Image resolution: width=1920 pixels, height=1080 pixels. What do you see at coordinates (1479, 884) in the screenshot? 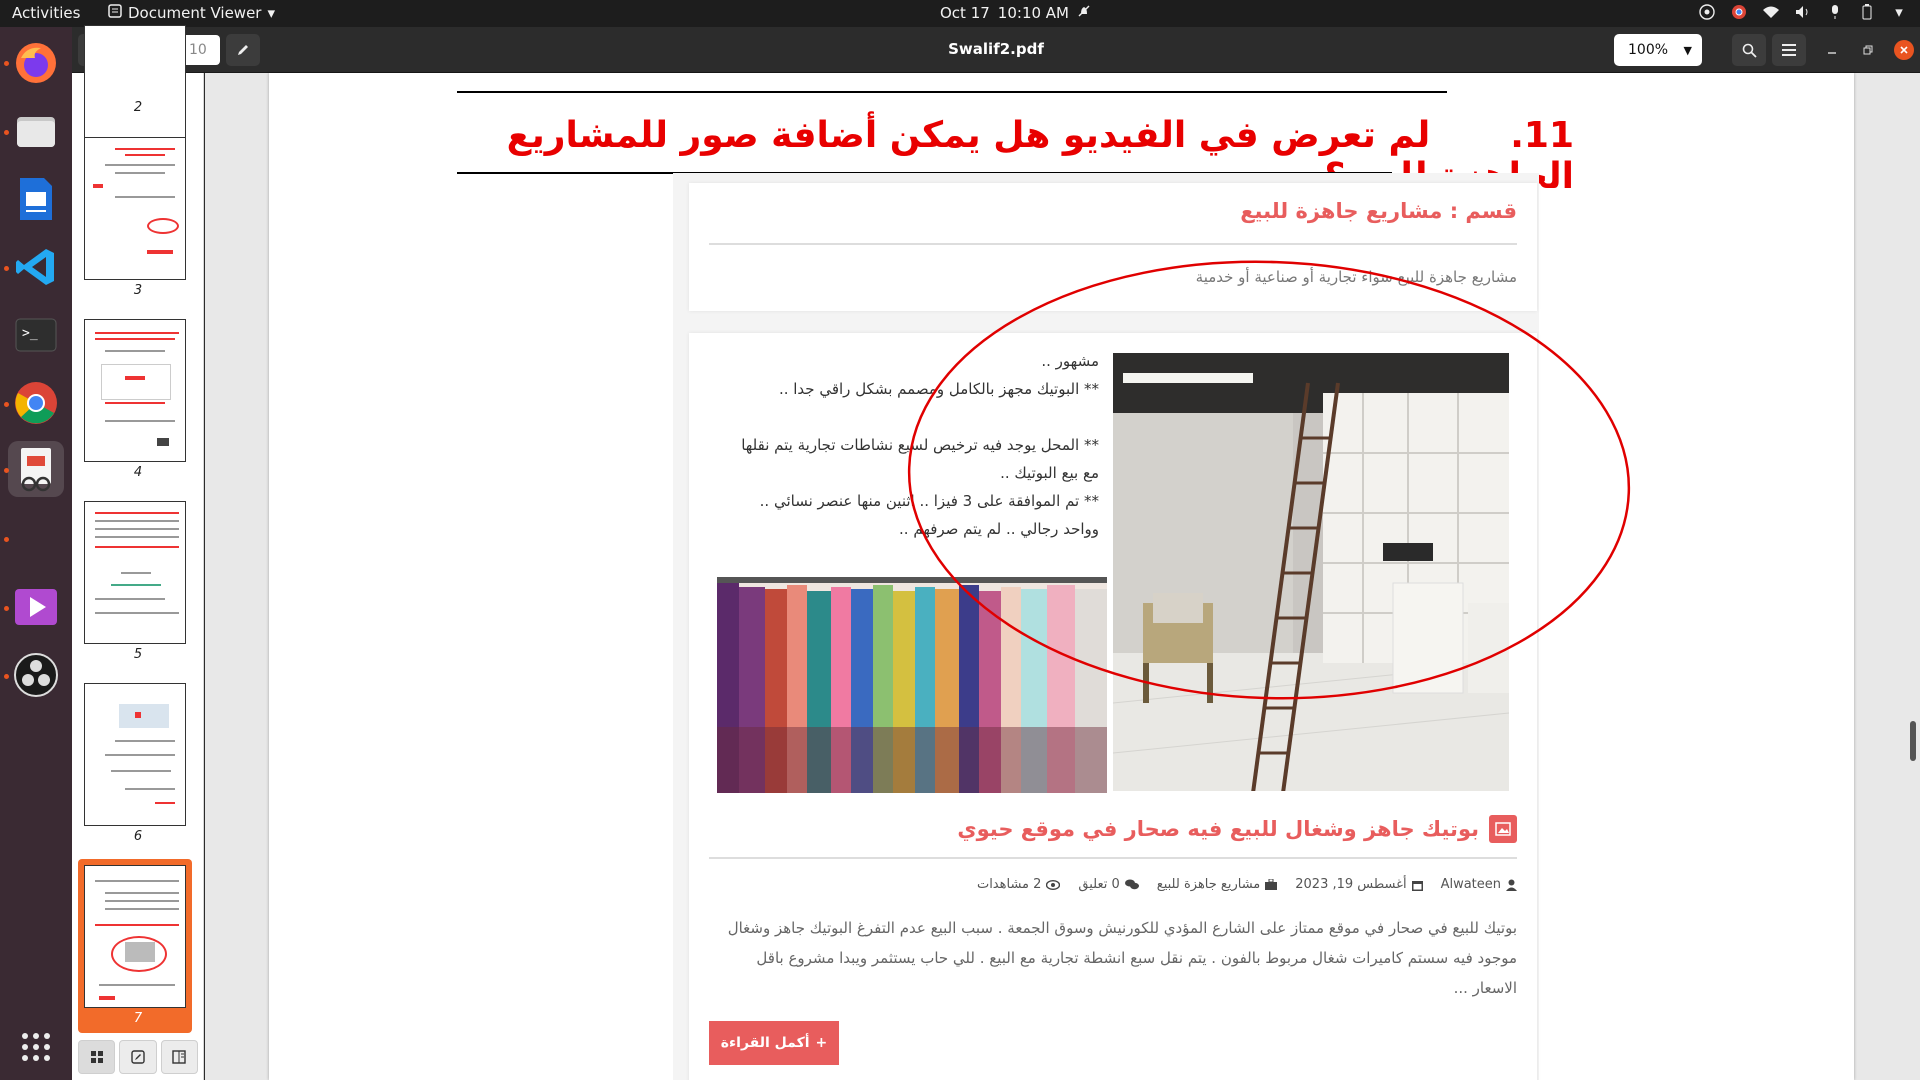
I see `meta-author: Alwateen` at bounding box center [1479, 884].